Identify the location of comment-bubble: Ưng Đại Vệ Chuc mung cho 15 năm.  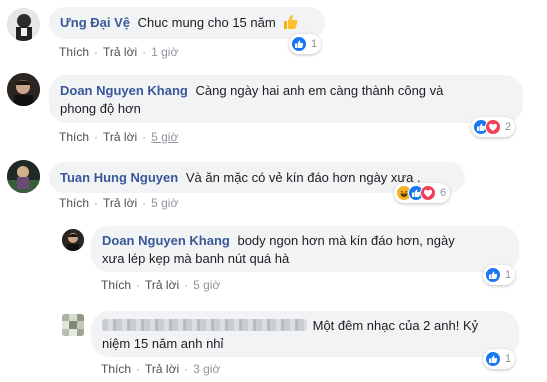
(187, 23).